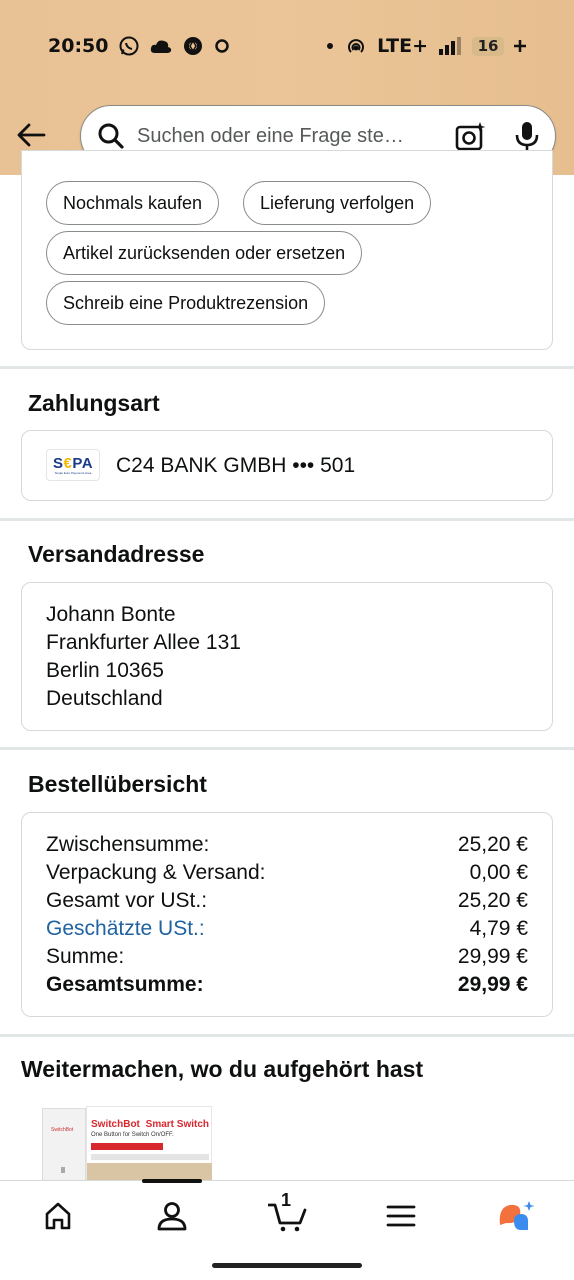 This screenshot has height=1280, width=574. What do you see at coordinates (337, 203) in the screenshot?
I see `track-delivery-button: Lieferung verfolgen` at bounding box center [337, 203].